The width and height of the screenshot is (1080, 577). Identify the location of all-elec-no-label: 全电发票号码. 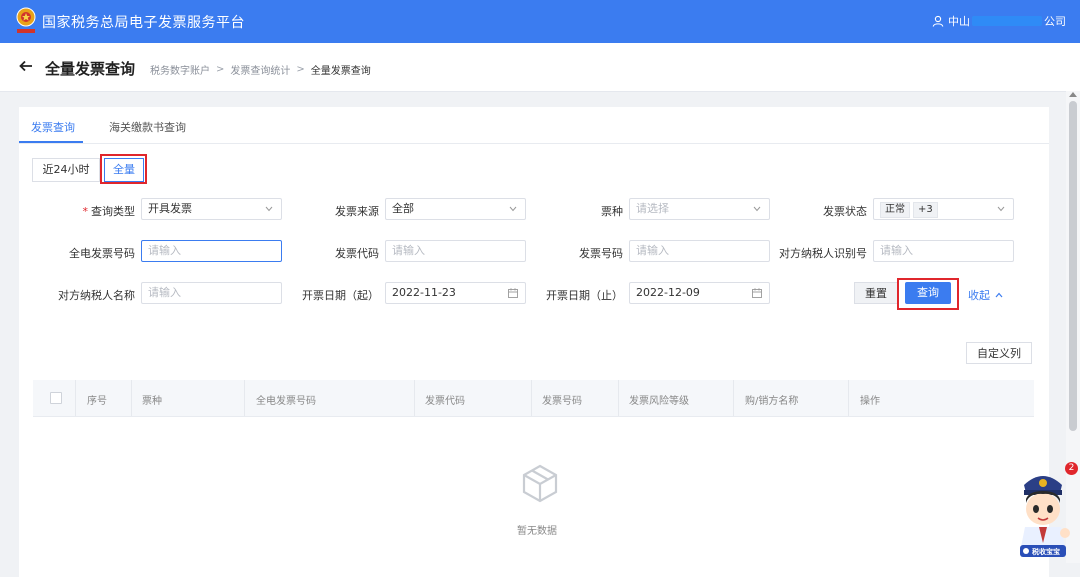
(102, 253).